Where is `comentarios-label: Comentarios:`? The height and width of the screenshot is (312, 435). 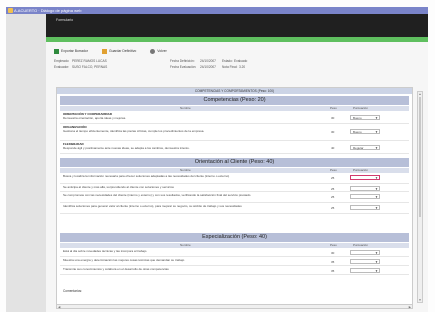 comentarios-label: Comentarios: is located at coordinates (72, 291).